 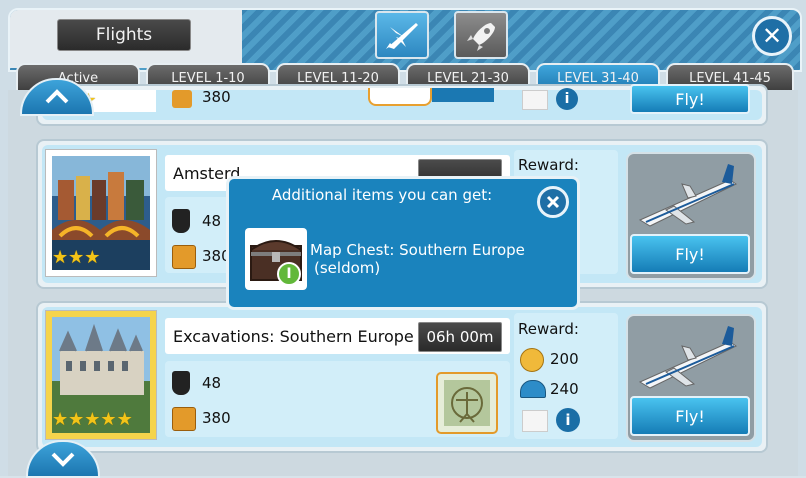 I want to click on vitruvian-map-icon, so click(x=467, y=403).